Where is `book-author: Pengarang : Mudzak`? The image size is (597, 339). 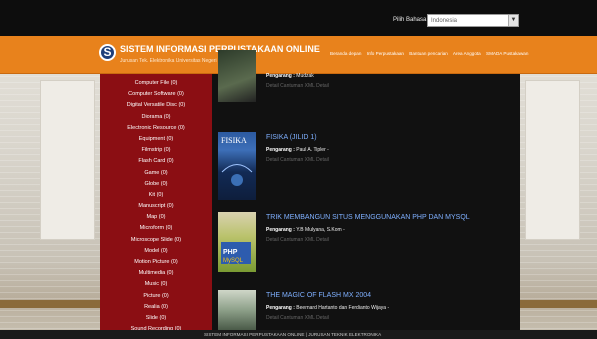 book-author: Pengarang : Mudzak is located at coordinates (290, 76).